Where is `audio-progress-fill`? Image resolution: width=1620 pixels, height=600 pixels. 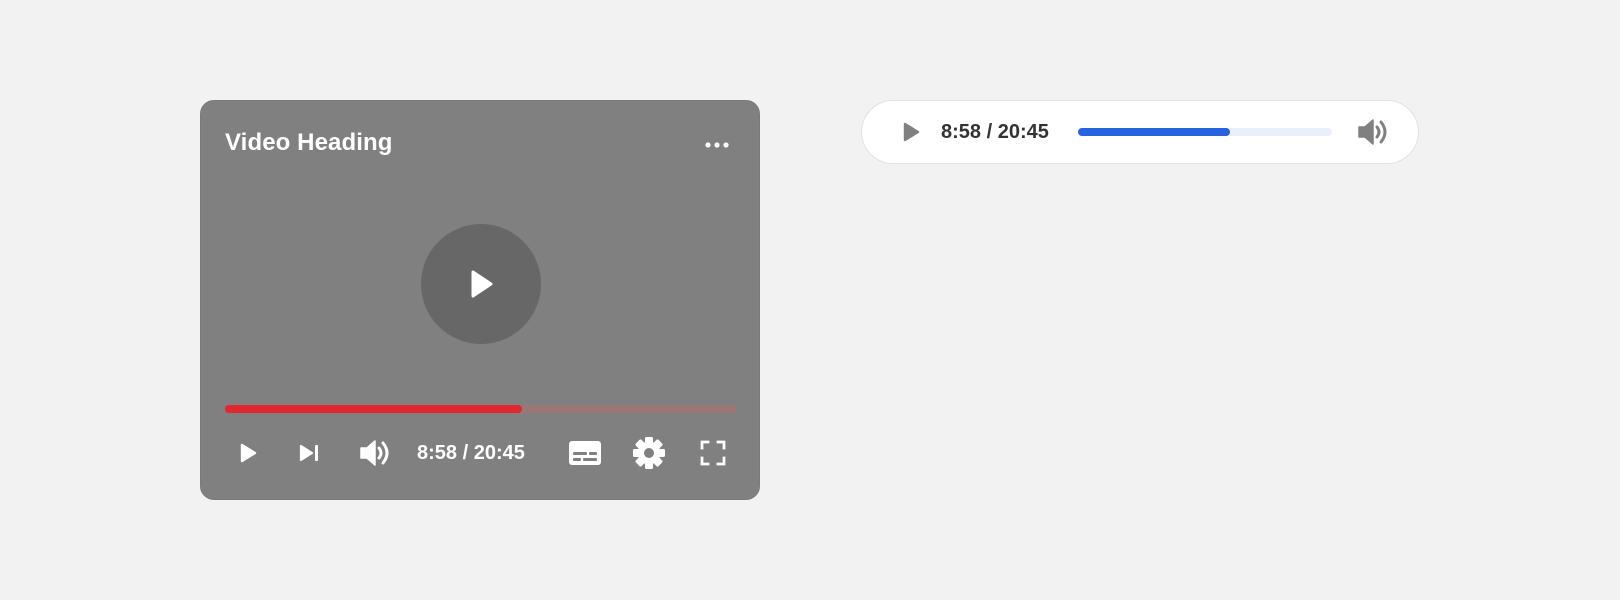 audio-progress-fill is located at coordinates (1154, 132).